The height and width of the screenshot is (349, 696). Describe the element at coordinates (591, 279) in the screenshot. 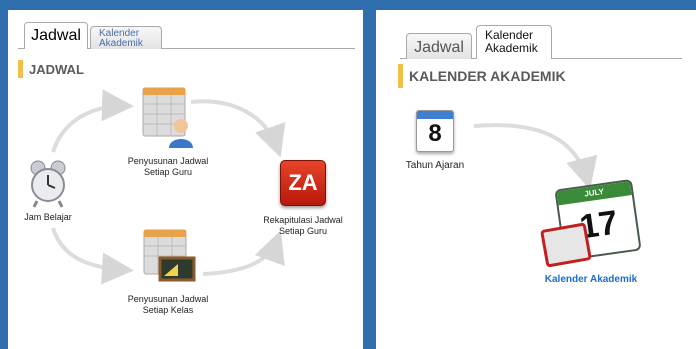

I see `kalender-akademik-link: Kalender Akademik` at that location.